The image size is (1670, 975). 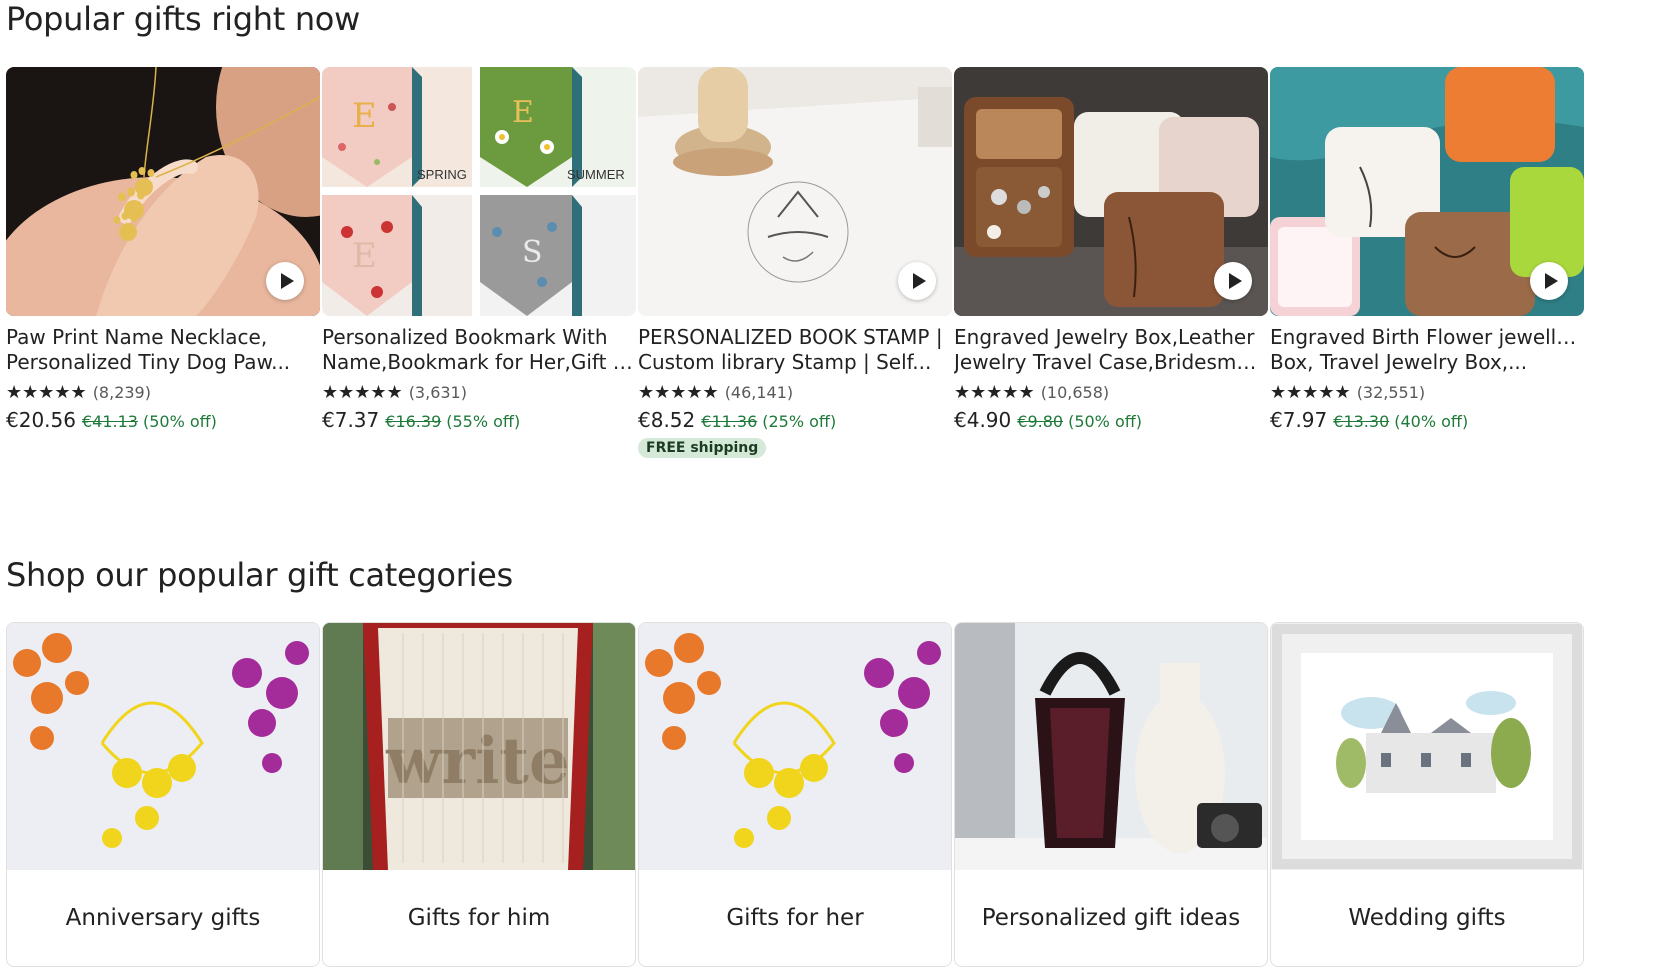 I want to click on svg-text: S, so click(x=532, y=252).